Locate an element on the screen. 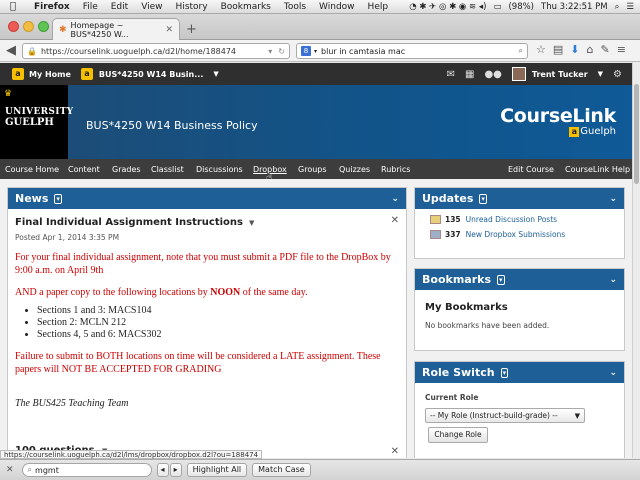 Image resolution: width=640 pixels, height=480 pixels. close-window-icon is located at coordinates (13, 26).